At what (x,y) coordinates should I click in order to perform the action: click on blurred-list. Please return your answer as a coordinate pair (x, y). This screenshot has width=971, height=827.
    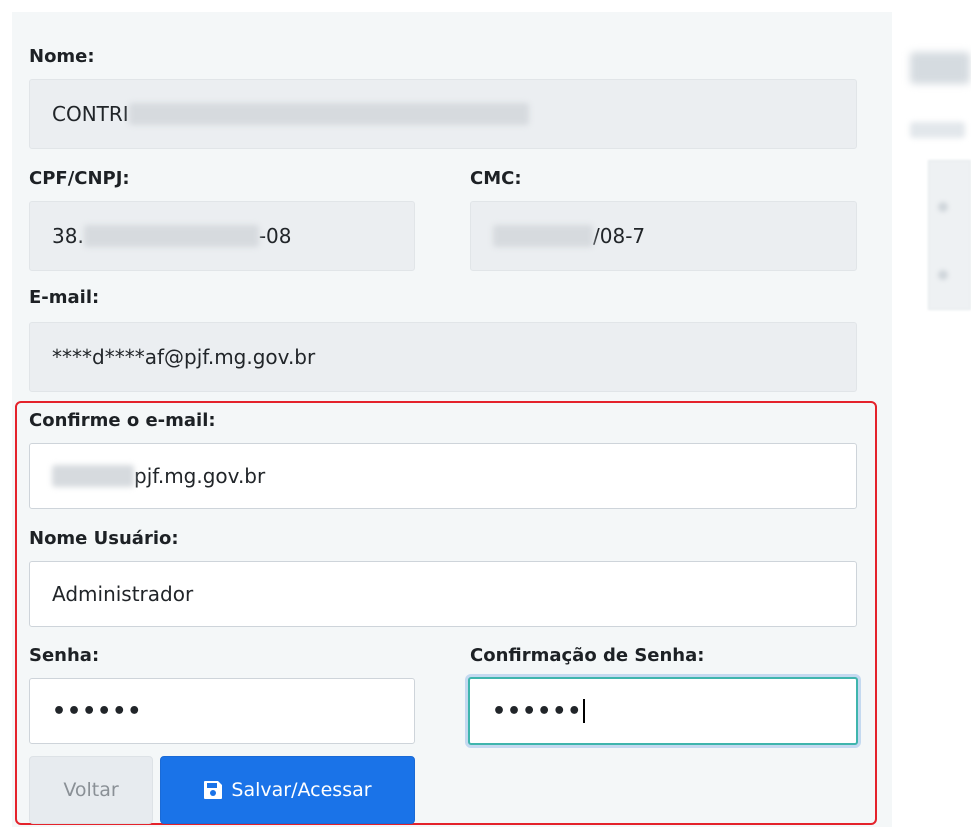
    Looking at the image, I should click on (949, 235).